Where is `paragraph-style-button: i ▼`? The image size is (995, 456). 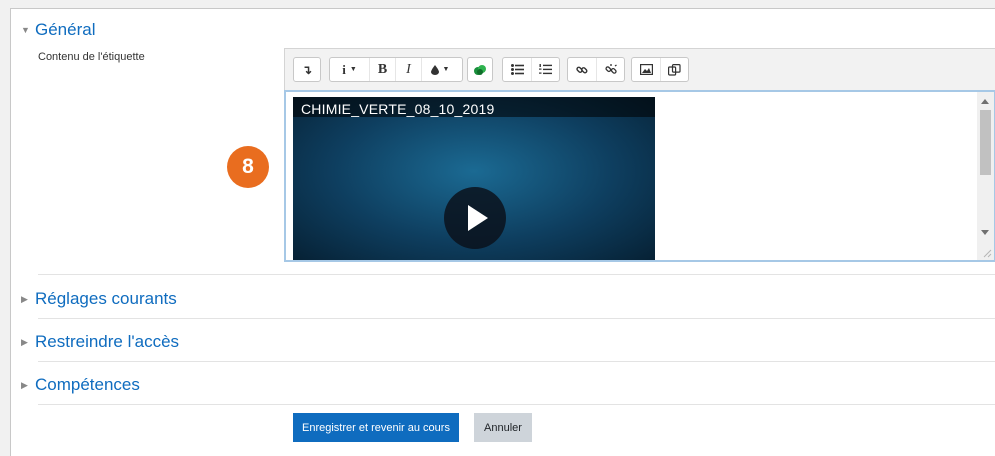
paragraph-style-button: i ▼ is located at coordinates (349, 69).